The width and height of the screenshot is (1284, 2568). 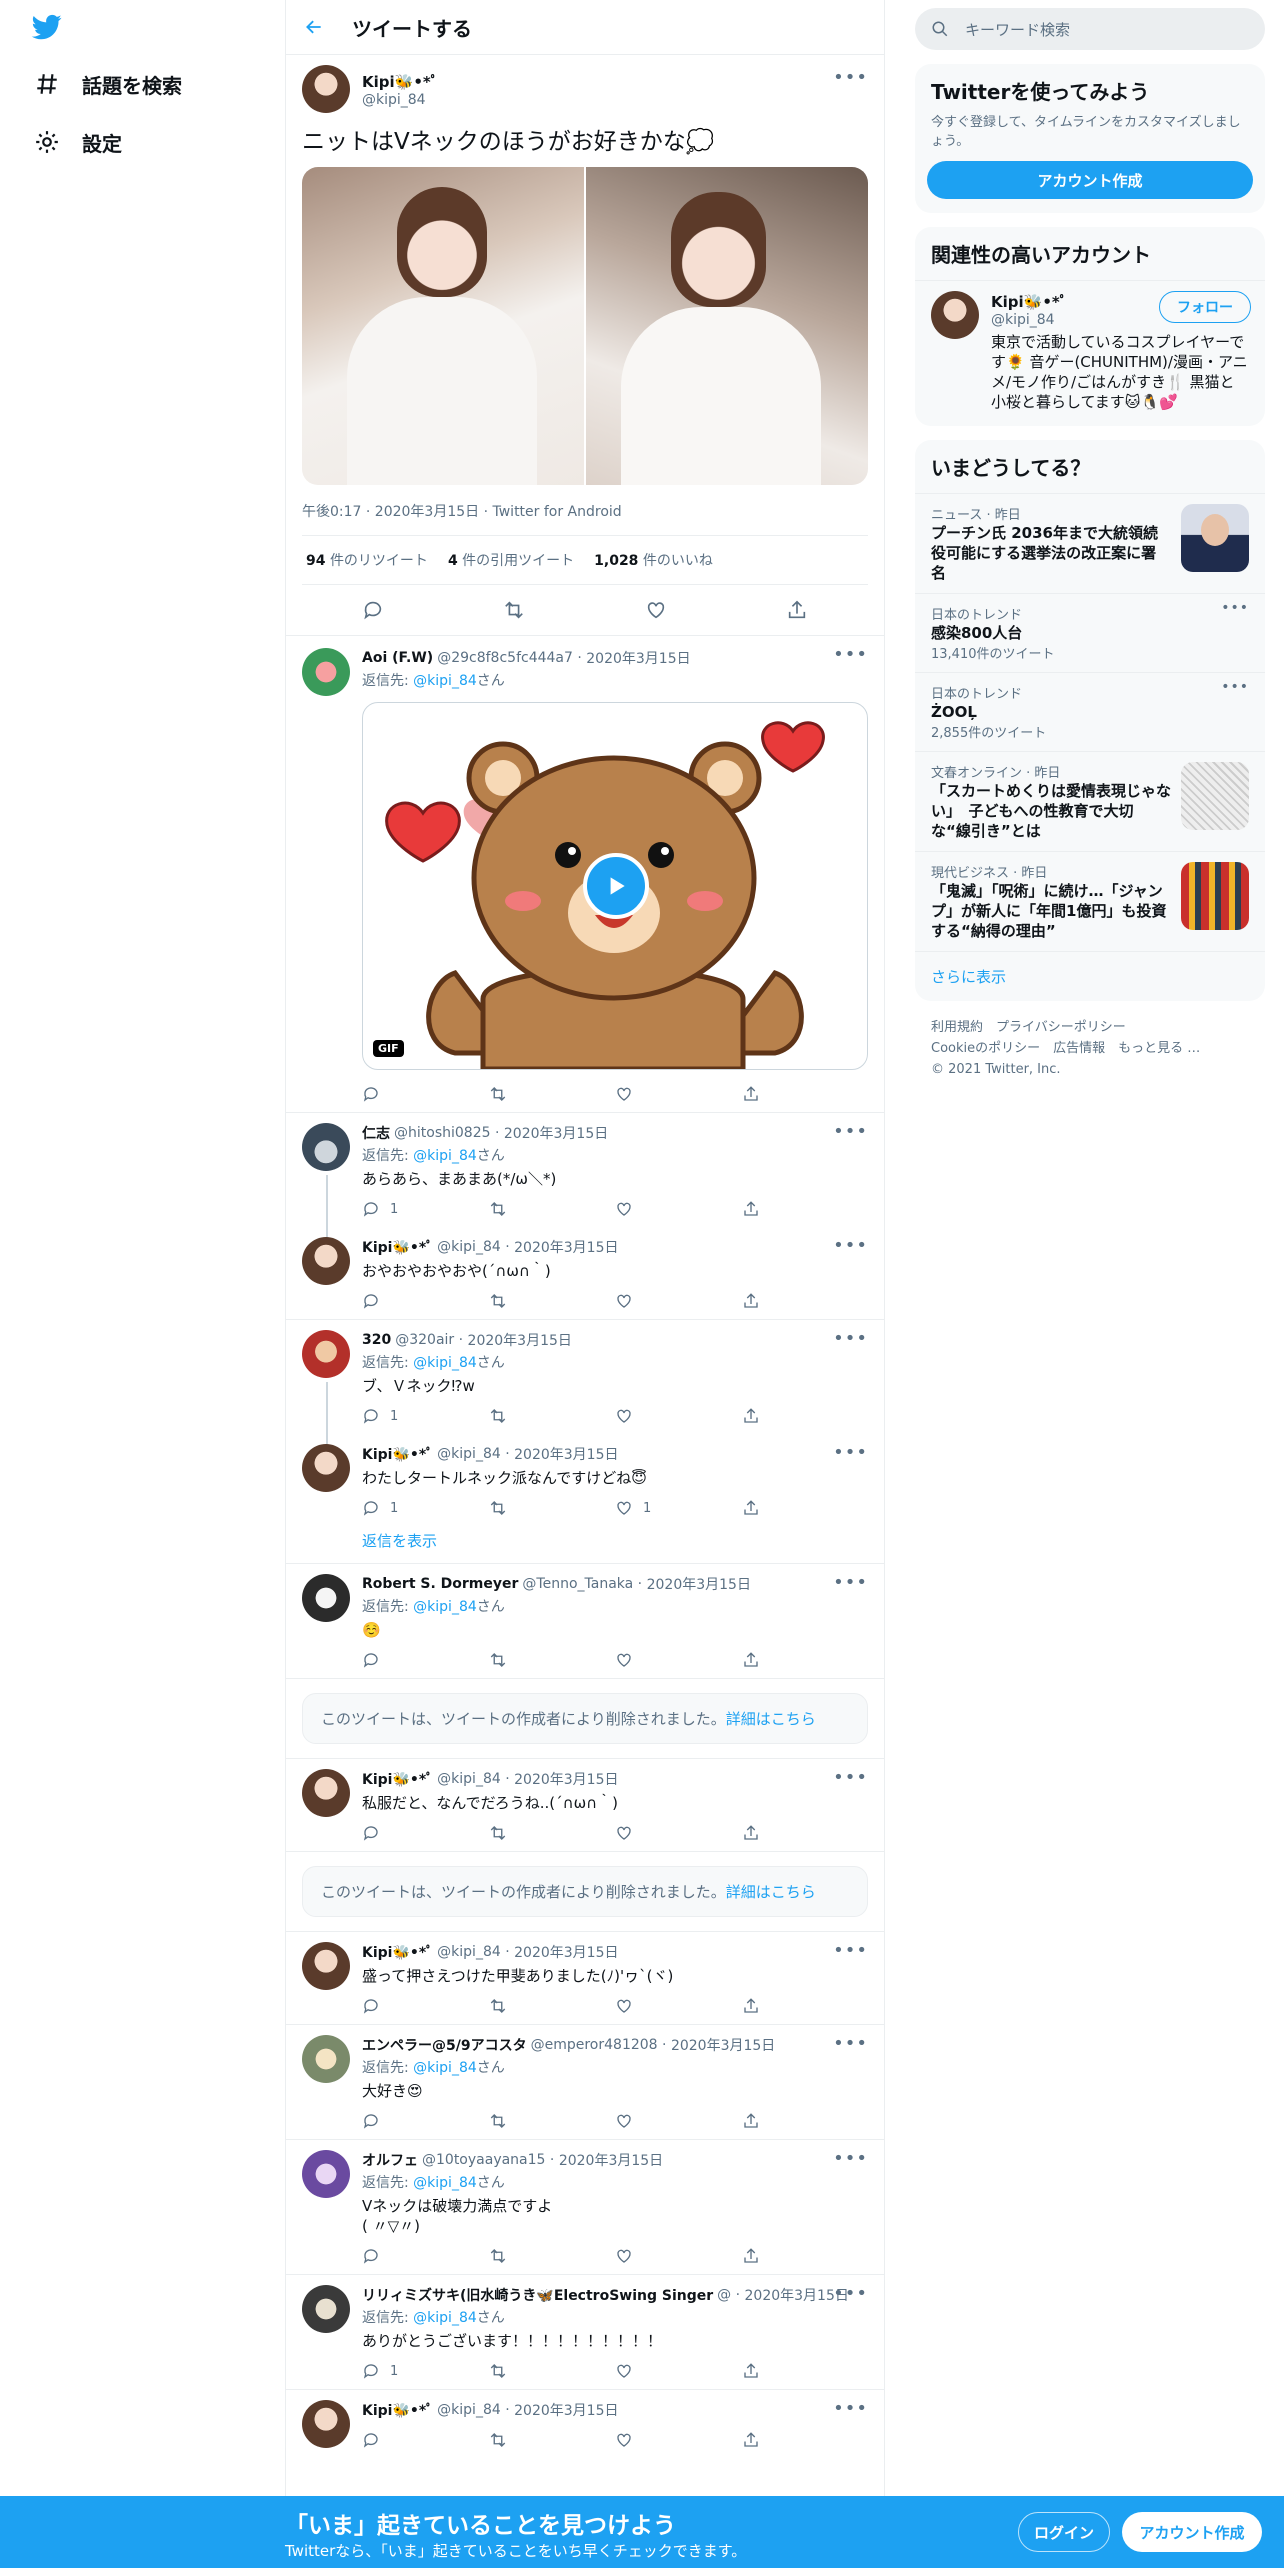 What do you see at coordinates (1192, 2532) in the screenshot?
I see `signup-button: アカウント作成` at bounding box center [1192, 2532].